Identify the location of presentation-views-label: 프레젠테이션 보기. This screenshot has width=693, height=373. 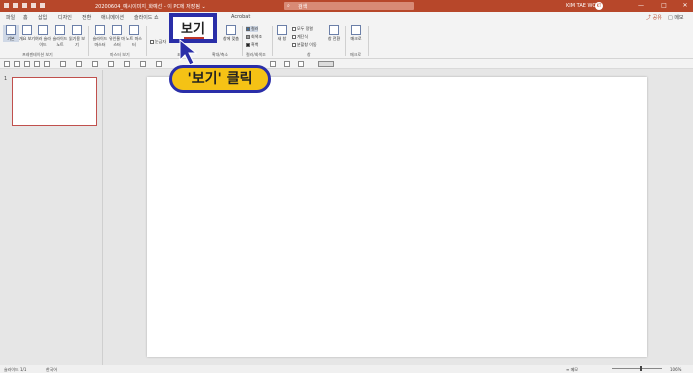
(37, 54).